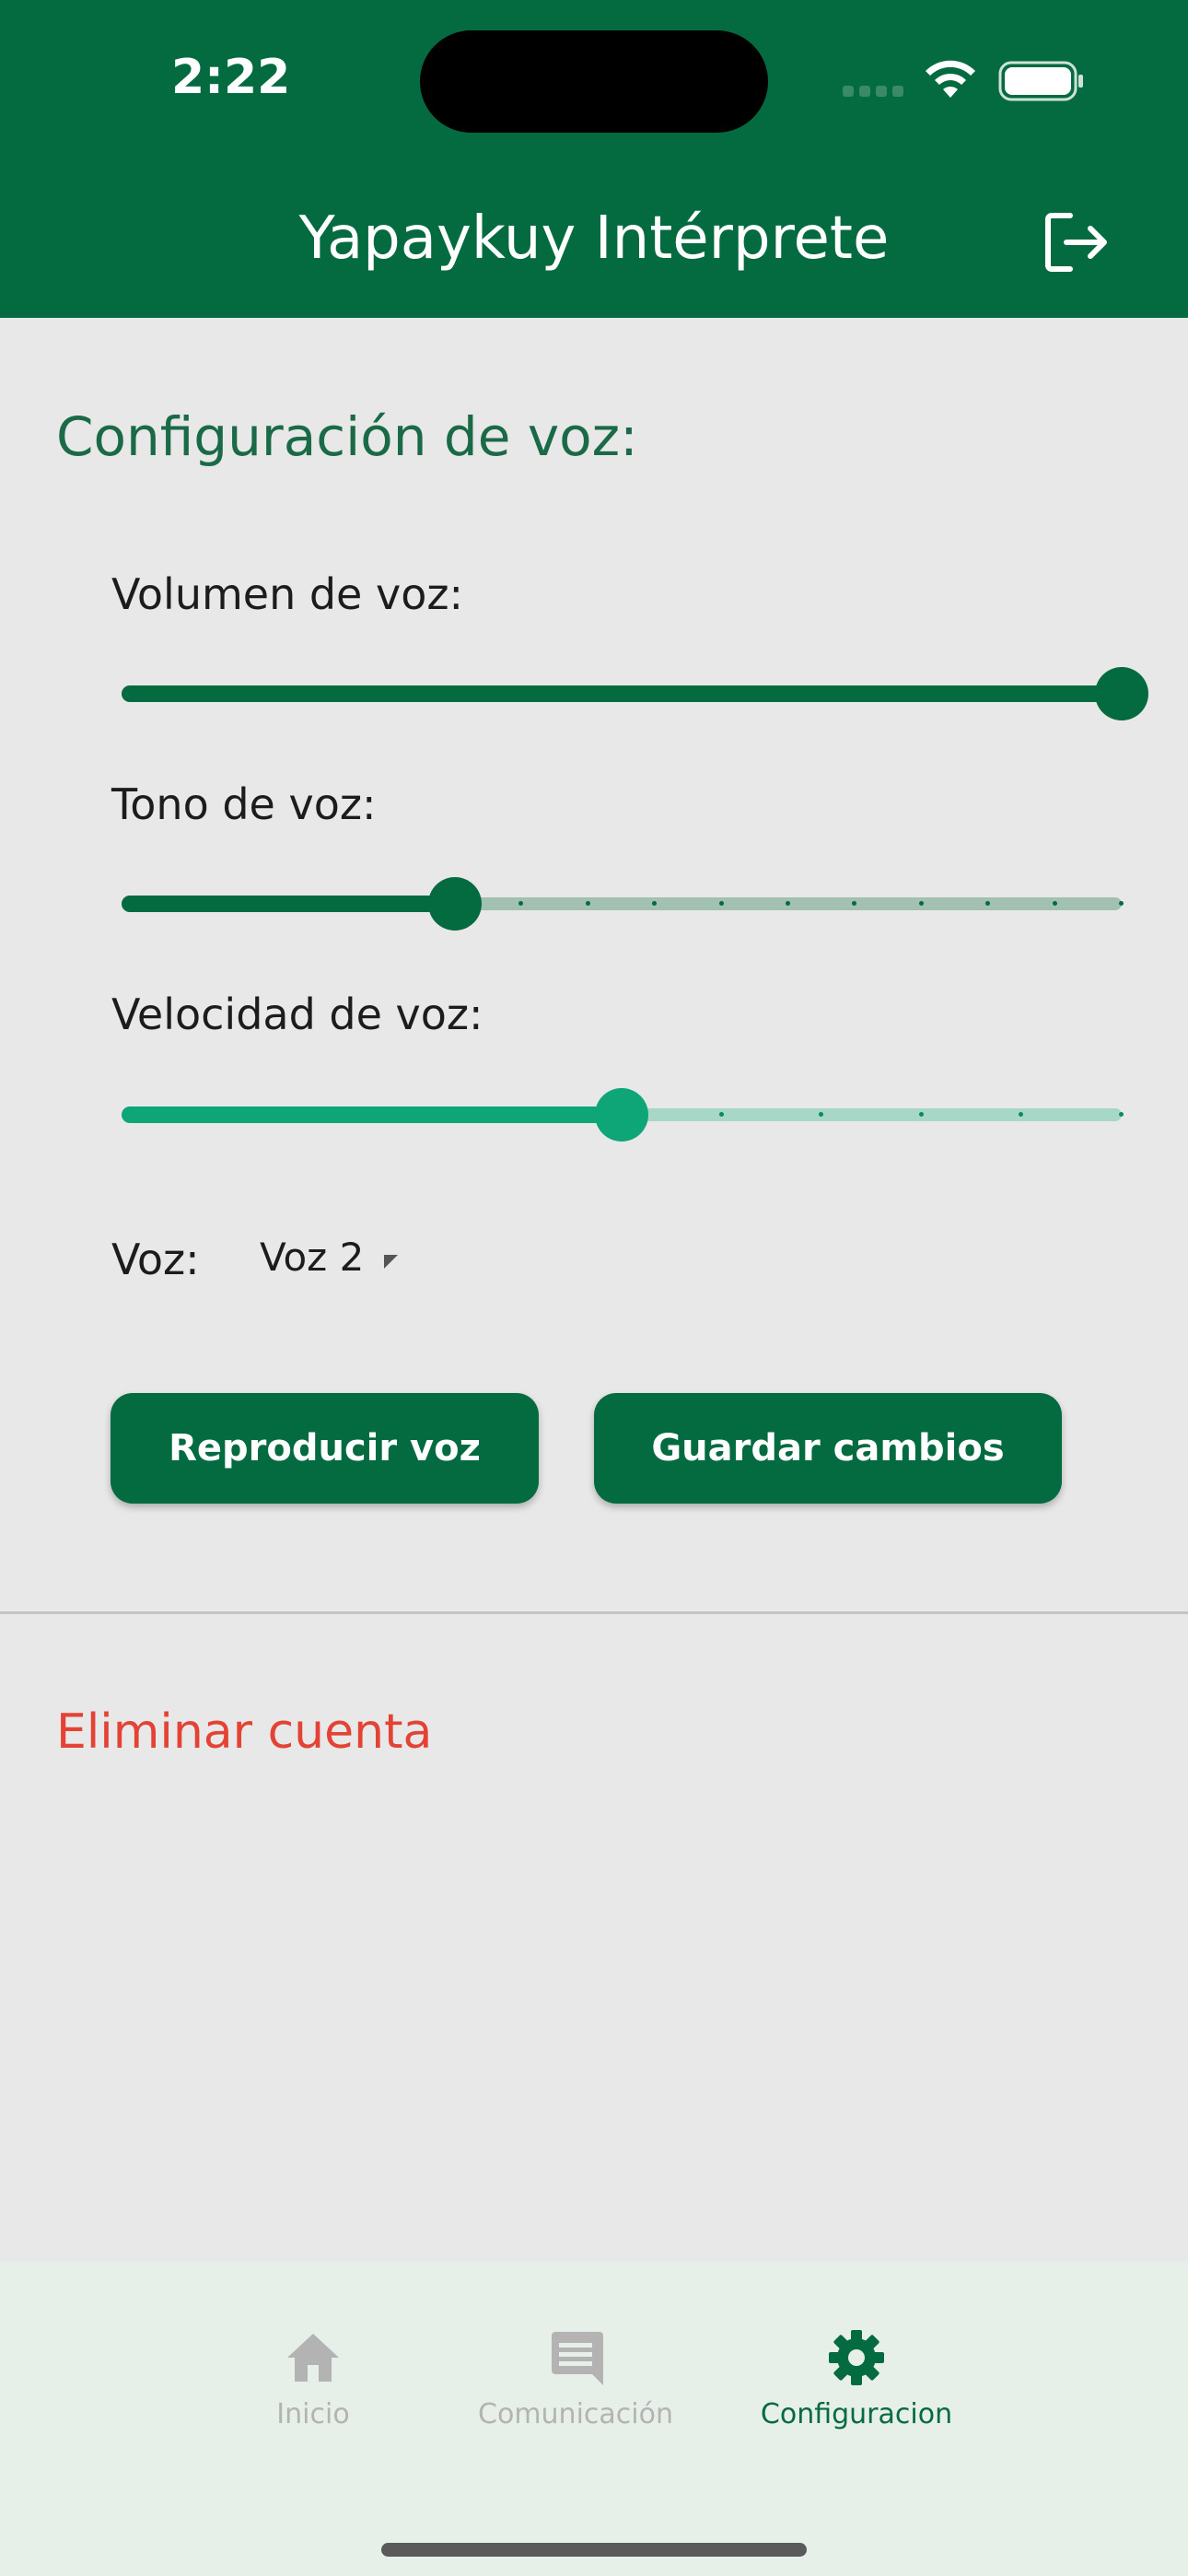 This screenshot has width=1188, height=2576. What do you see at coordinates (828, 1448) in the screenshot?
I see `save-changes-button: Guardar cambios` at bounding box center [828, 1448].